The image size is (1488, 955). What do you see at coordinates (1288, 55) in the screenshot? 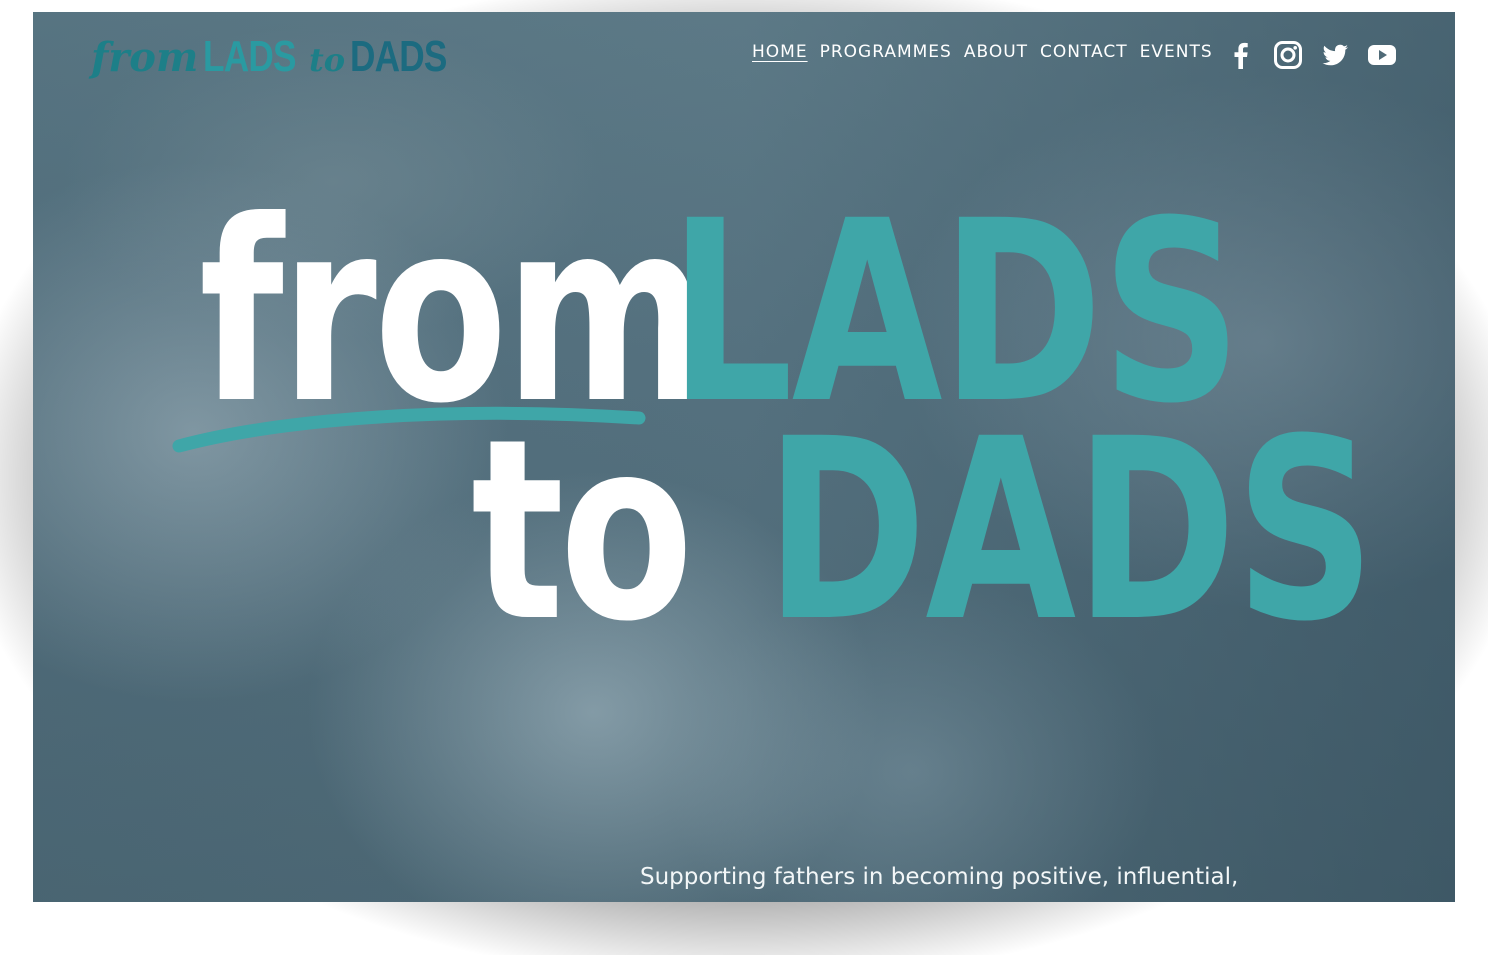
I see `instagram-icon` at bounding box center [1288, 55].